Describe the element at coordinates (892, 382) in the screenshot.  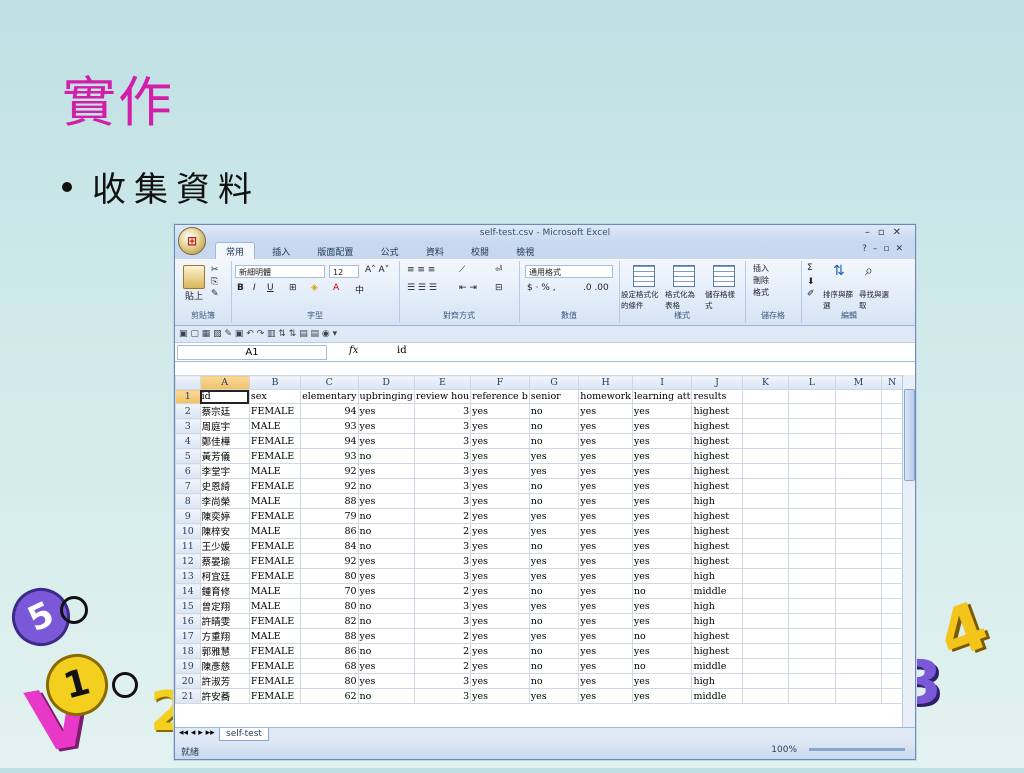
I see `column-header: N` at that location.